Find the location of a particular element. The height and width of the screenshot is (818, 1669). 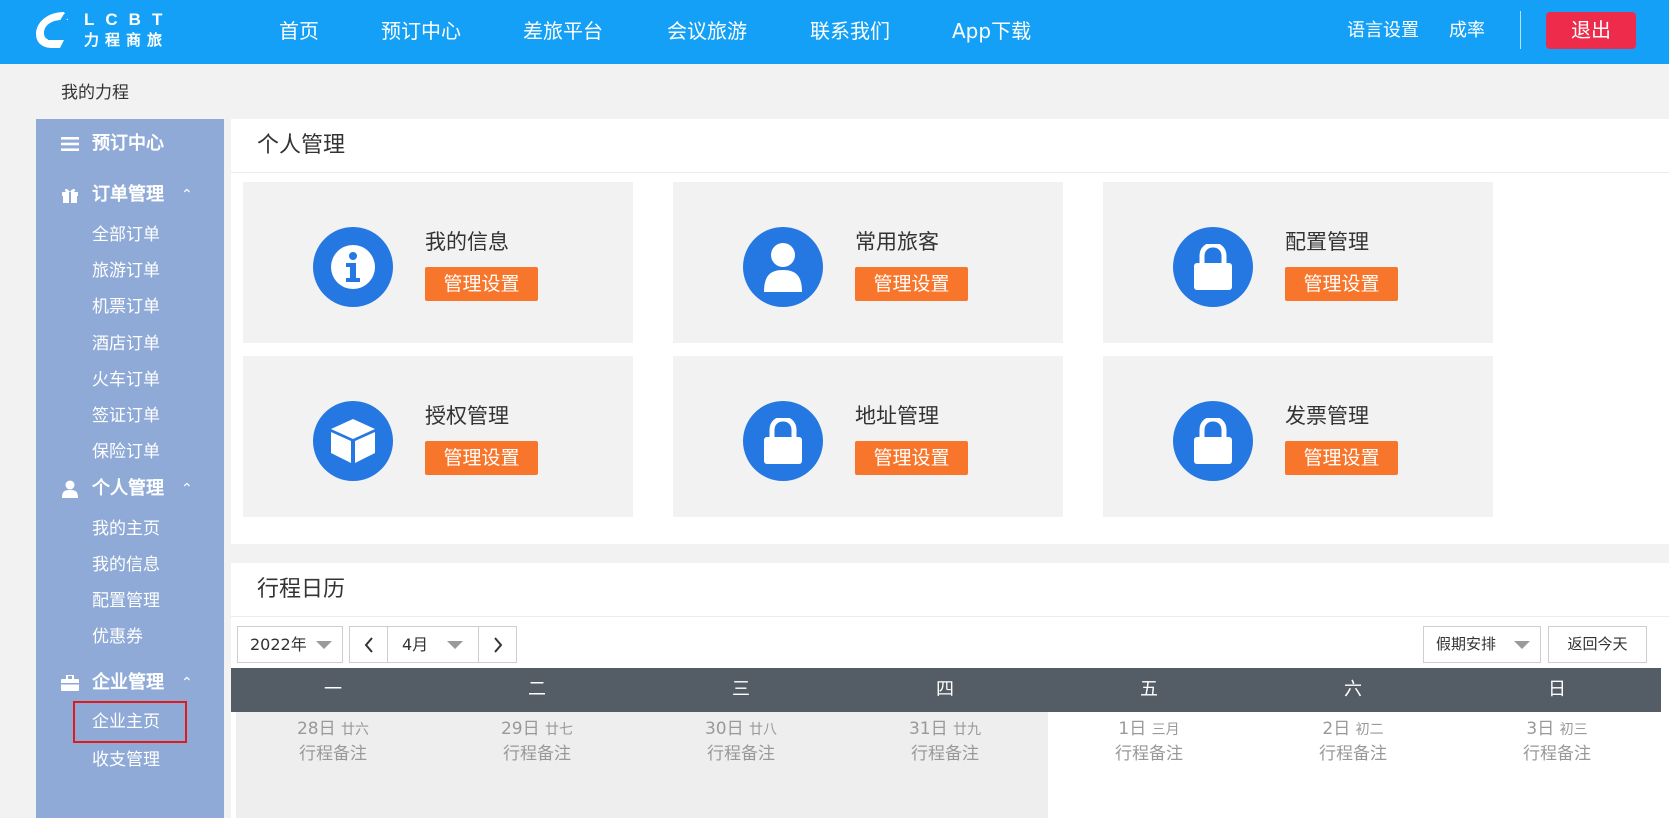

panel-title: 行程日历 is located at coordinates (301, 589).